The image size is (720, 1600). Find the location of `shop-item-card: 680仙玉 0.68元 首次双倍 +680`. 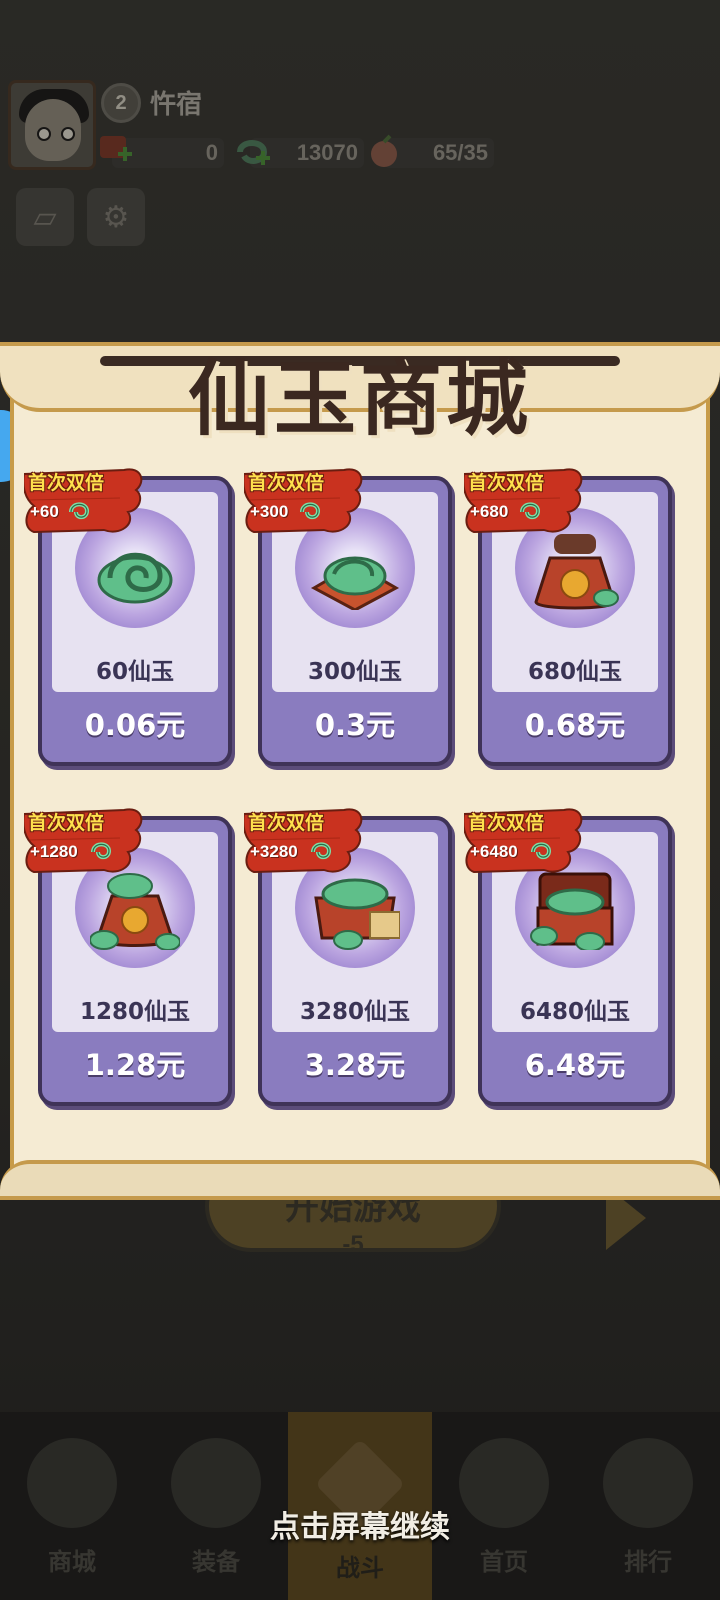

shop-item-card: 680仙玉 0.68元 首次双倍 +680 is located at coordinates (568, 617).